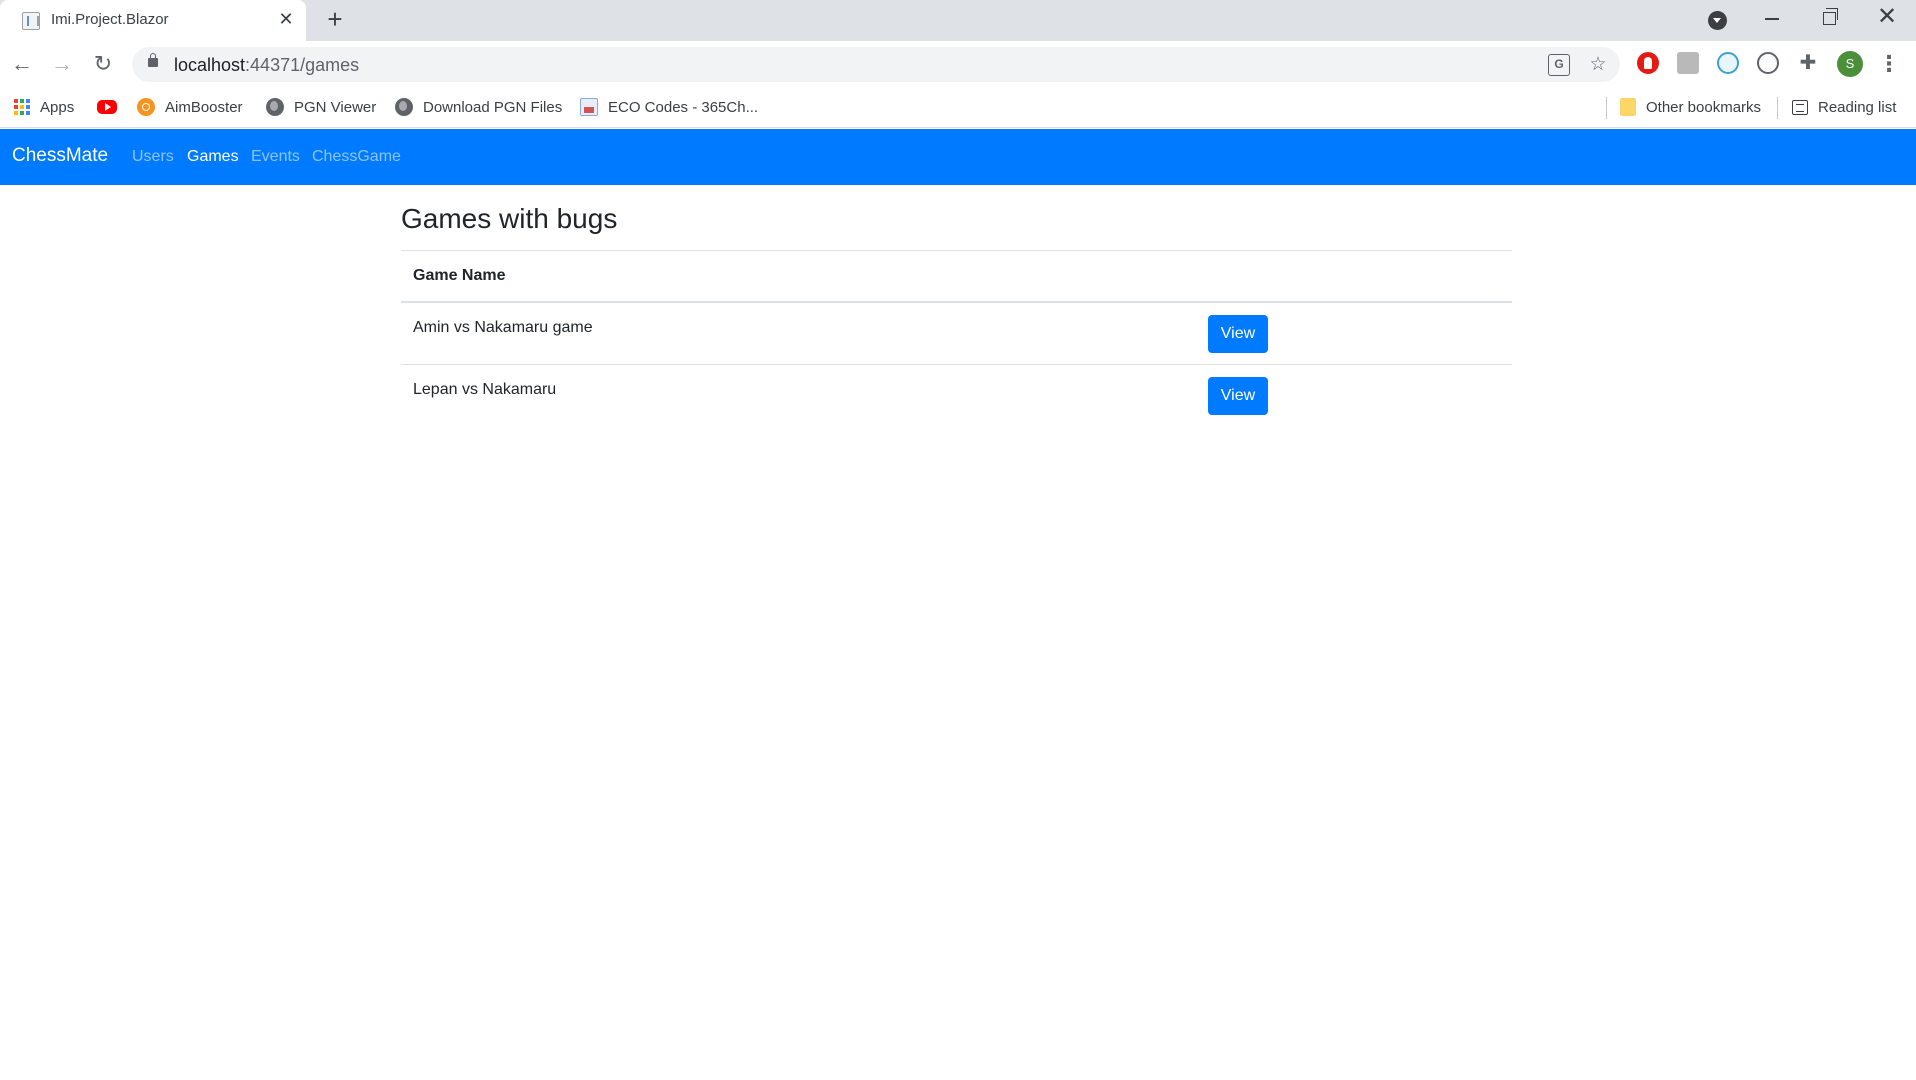  I want to click on bookmark-star-icon: ☆, so click(1598, 65).